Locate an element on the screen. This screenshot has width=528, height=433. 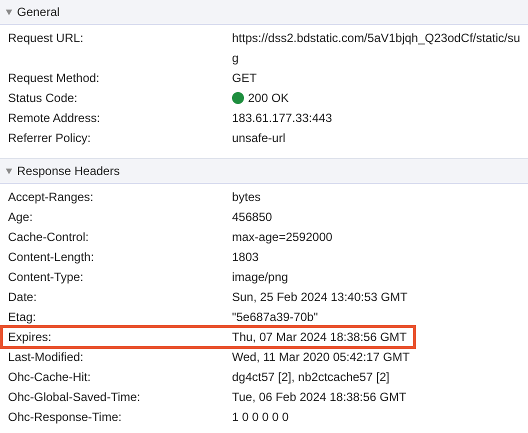
header-value: image/png is located at coordinates (260, 277).